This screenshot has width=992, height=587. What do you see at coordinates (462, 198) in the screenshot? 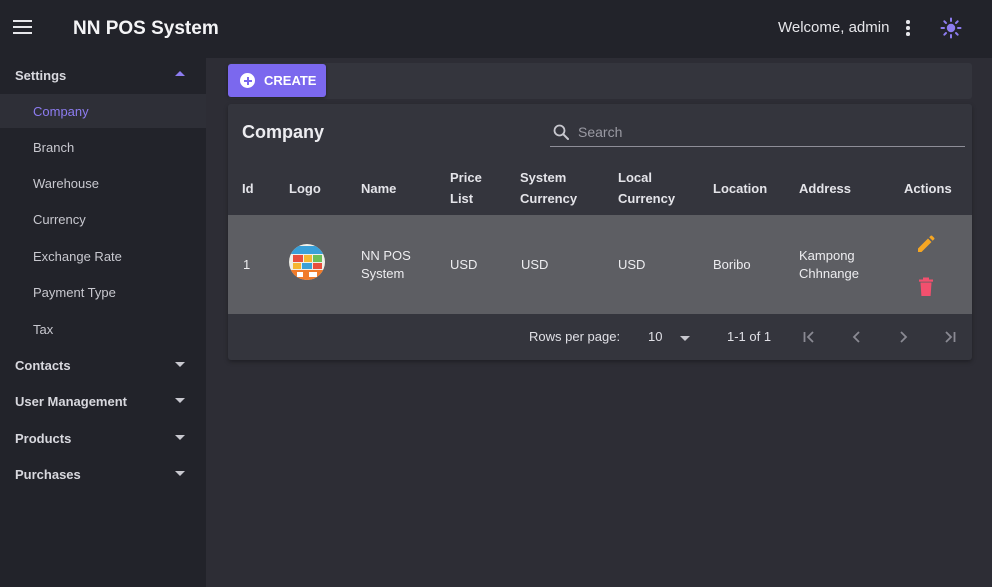
I see `column-header-line: List` at bounding box center [462, 198].